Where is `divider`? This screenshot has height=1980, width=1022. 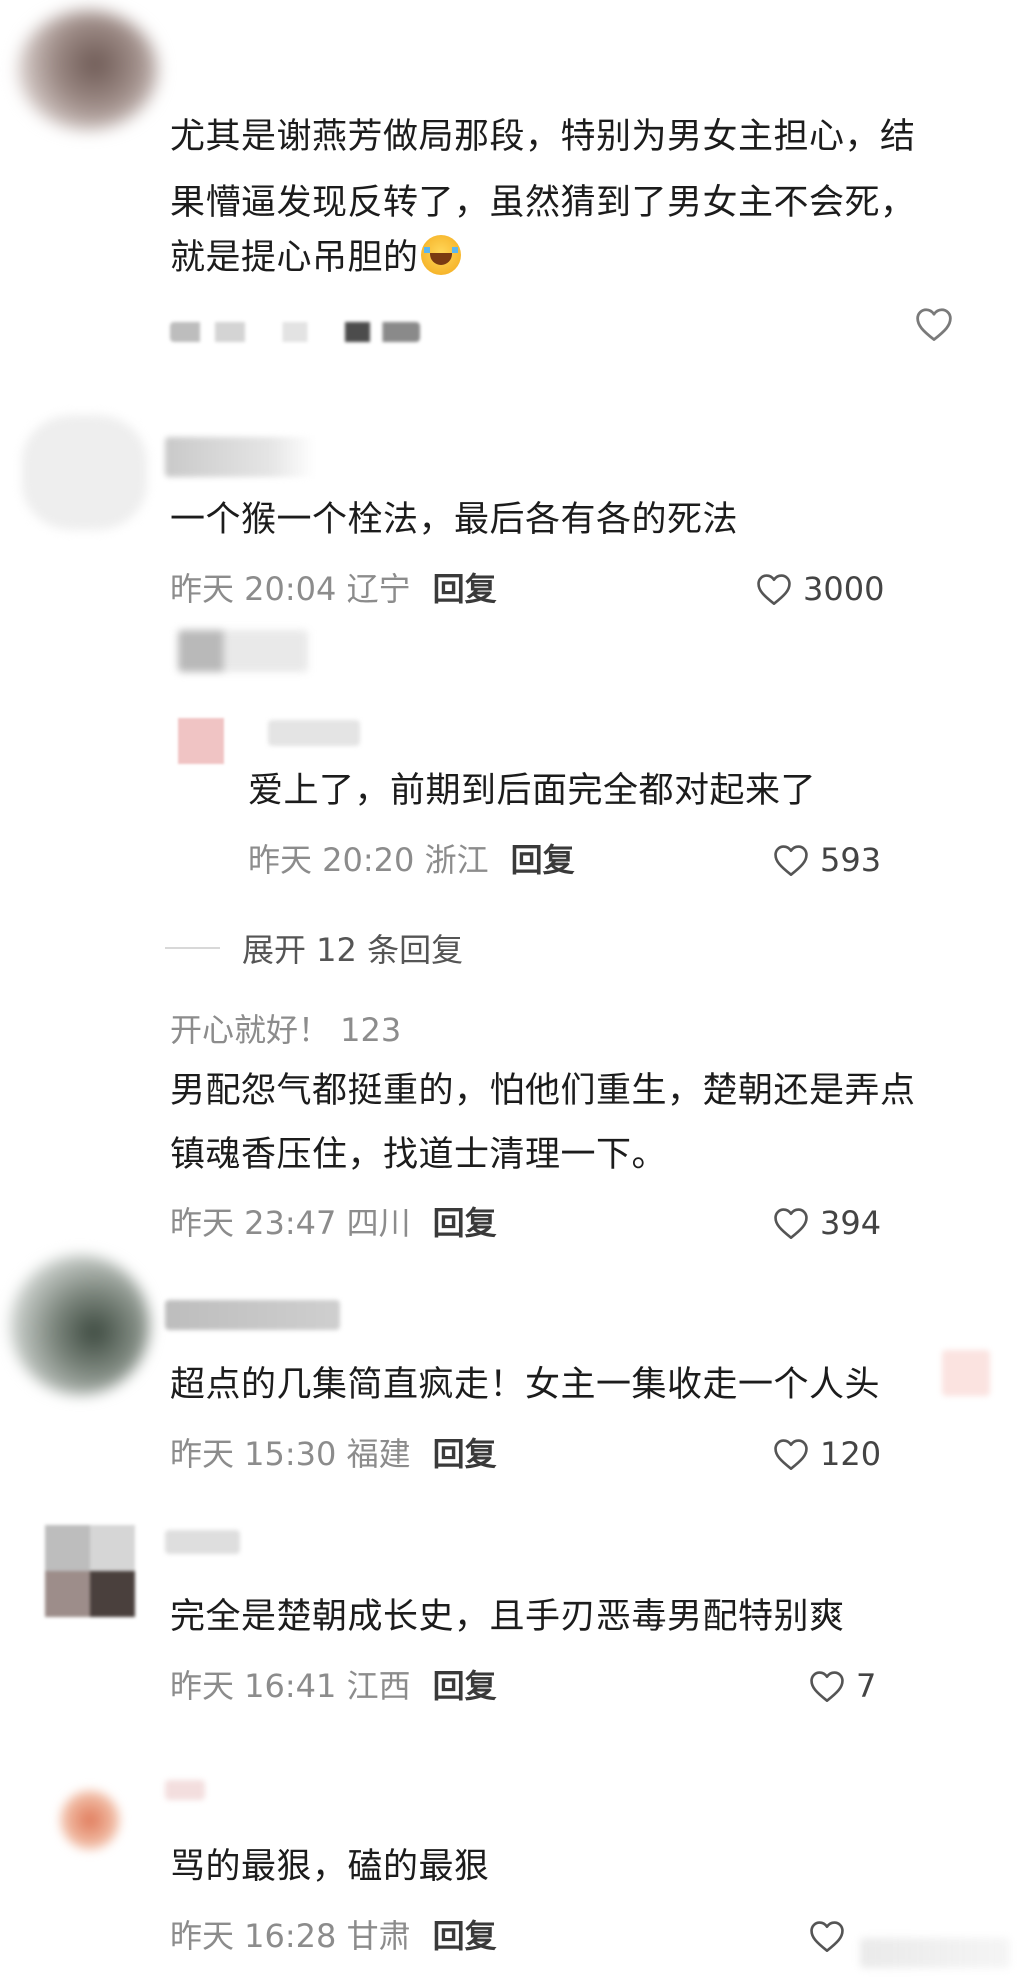
divider is located at coordinates (192, 948).